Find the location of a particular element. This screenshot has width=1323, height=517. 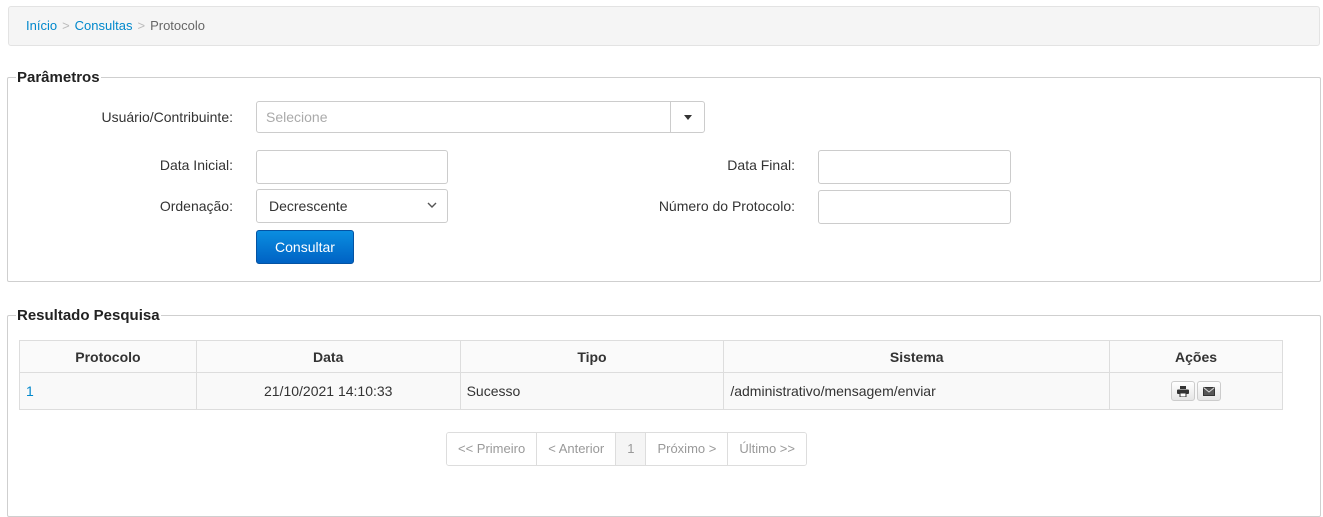

cell-sistema: /administrativo/mensagem/enviar is located at coordinates (917, 391).